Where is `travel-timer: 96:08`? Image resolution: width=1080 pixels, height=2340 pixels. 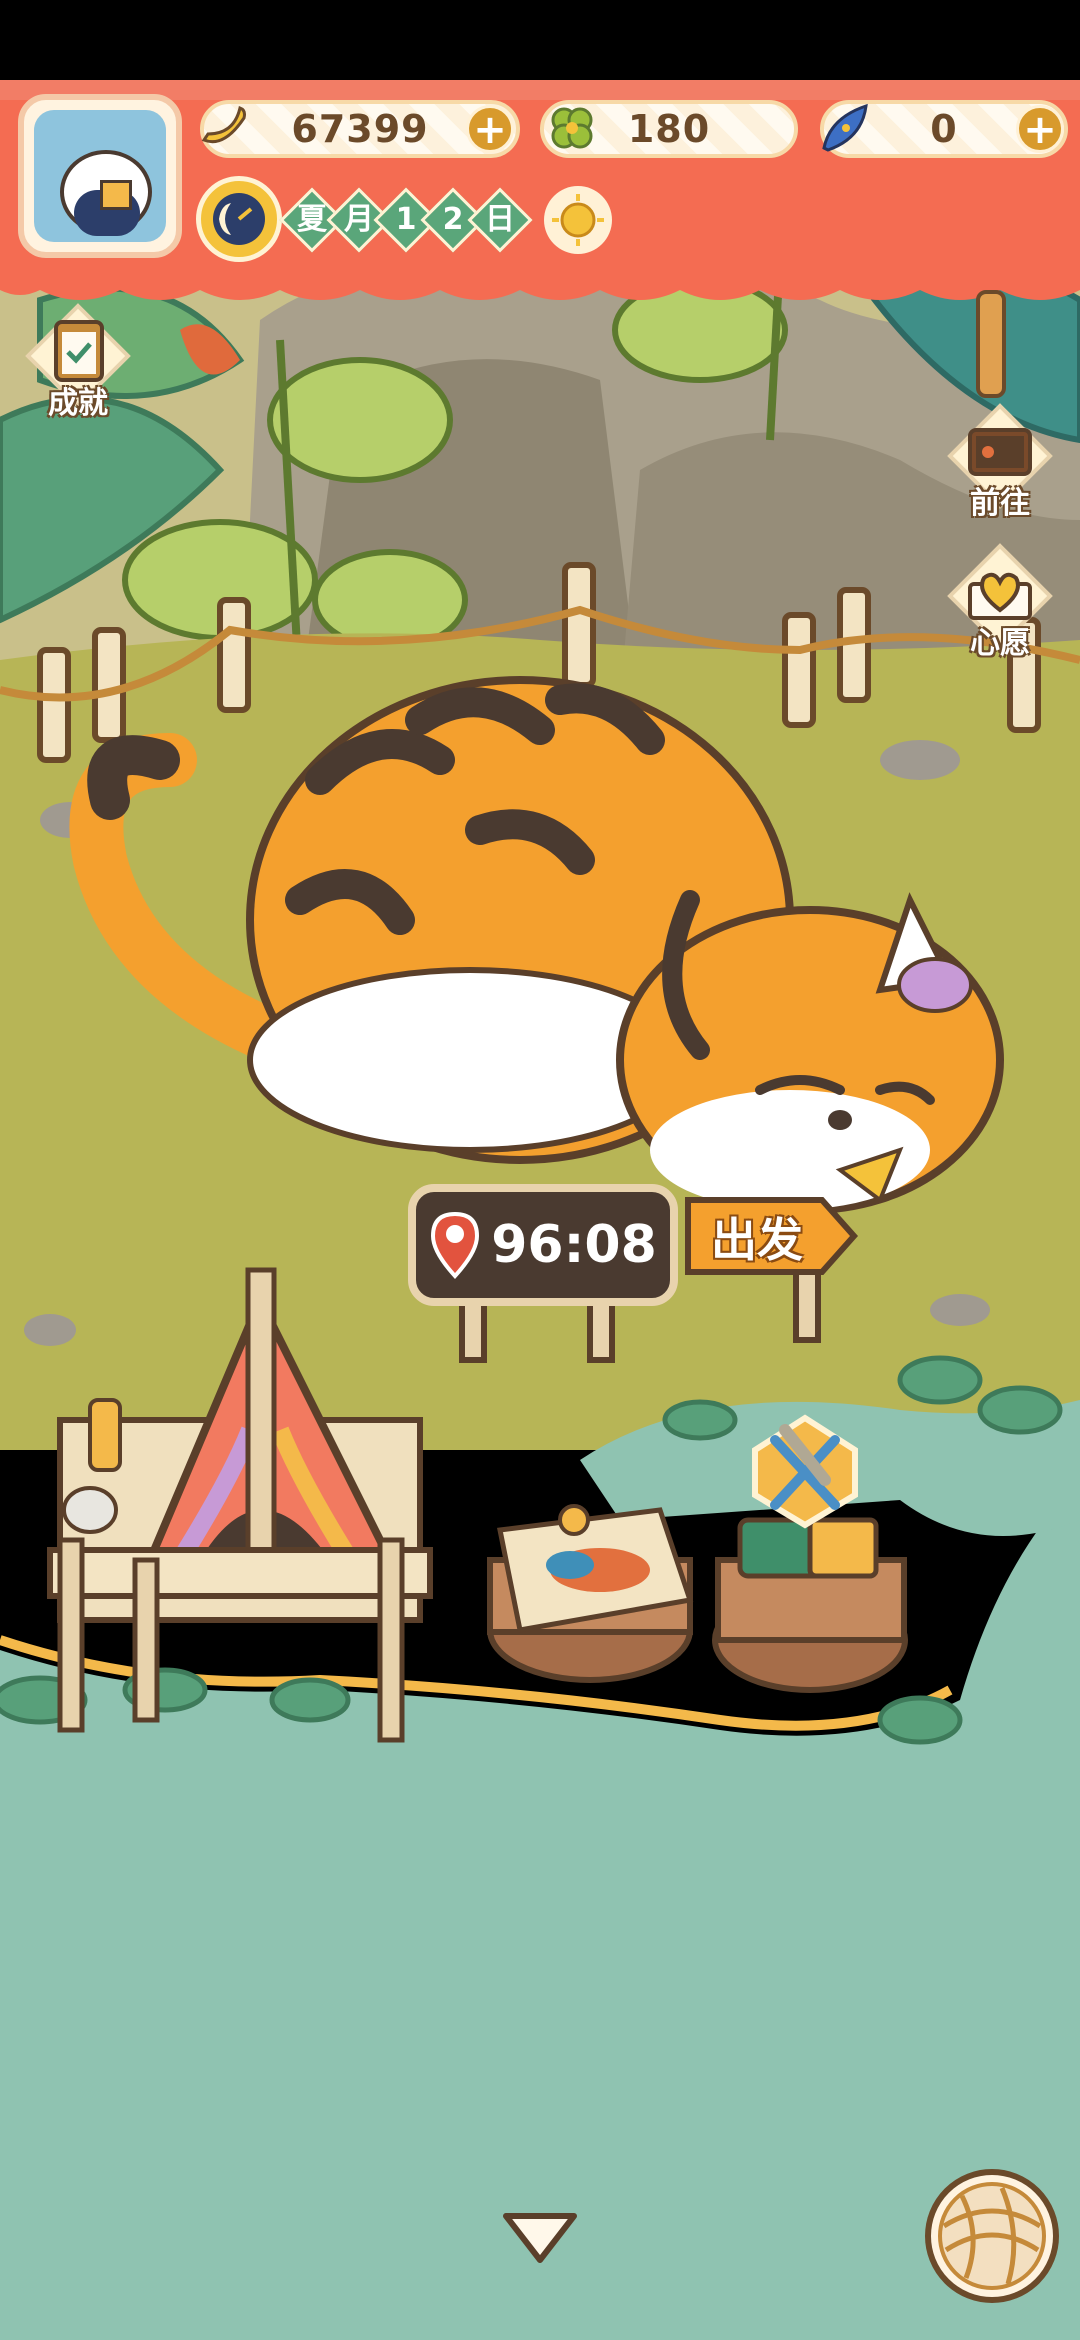
travel-timer: 96:08 is located at coordinates (543, 1245).